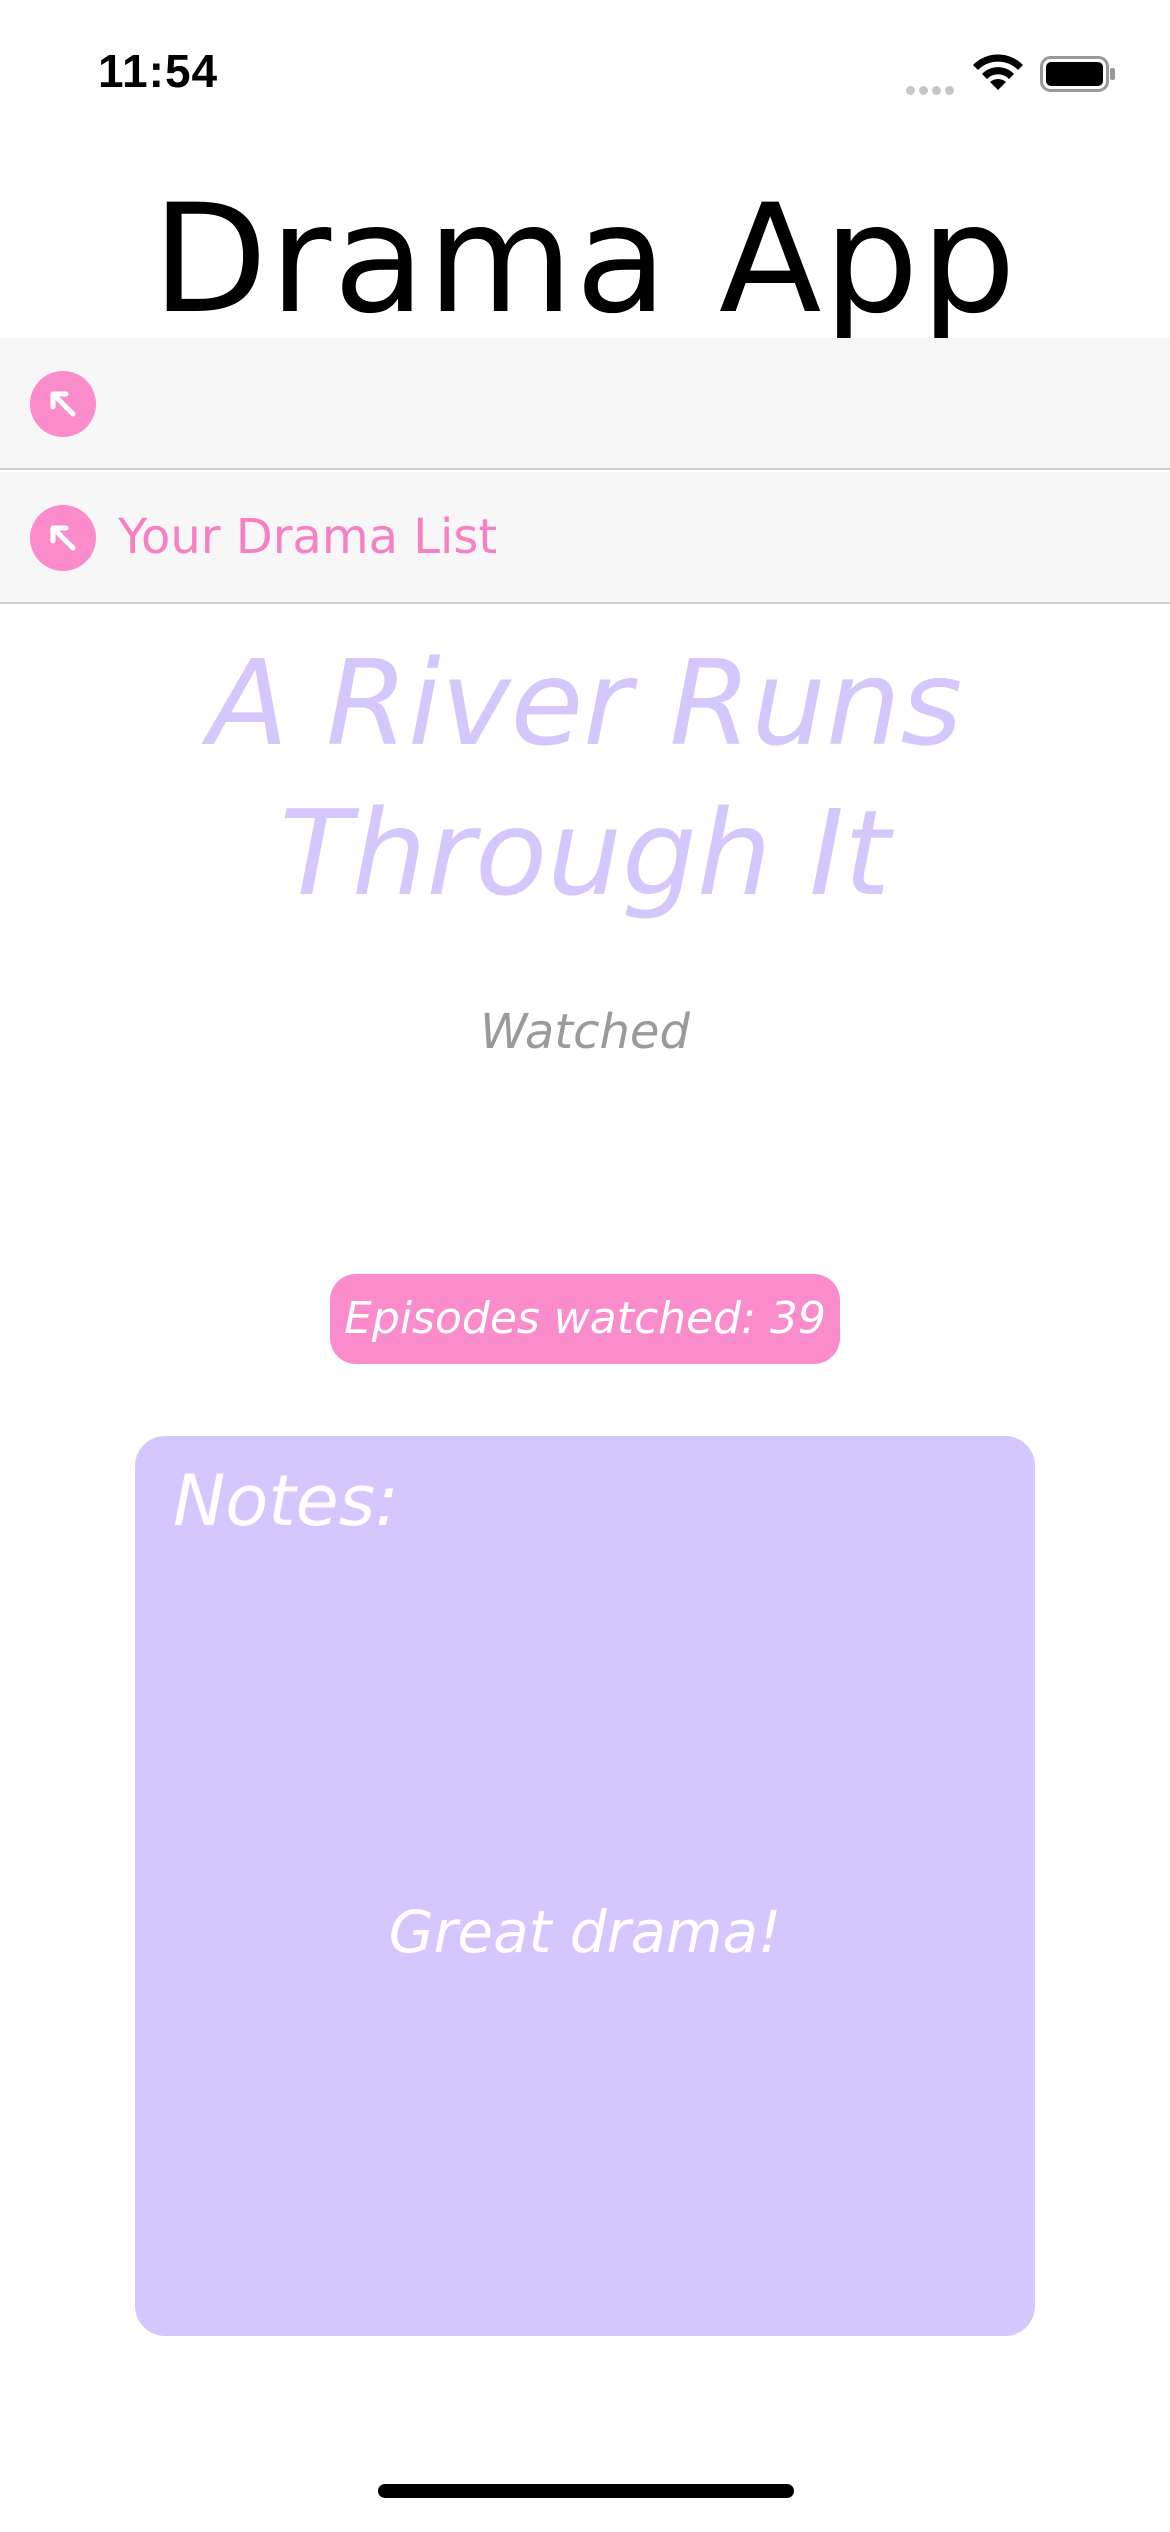  I want to click on notes-label: Notes:, so click(286, 1501).